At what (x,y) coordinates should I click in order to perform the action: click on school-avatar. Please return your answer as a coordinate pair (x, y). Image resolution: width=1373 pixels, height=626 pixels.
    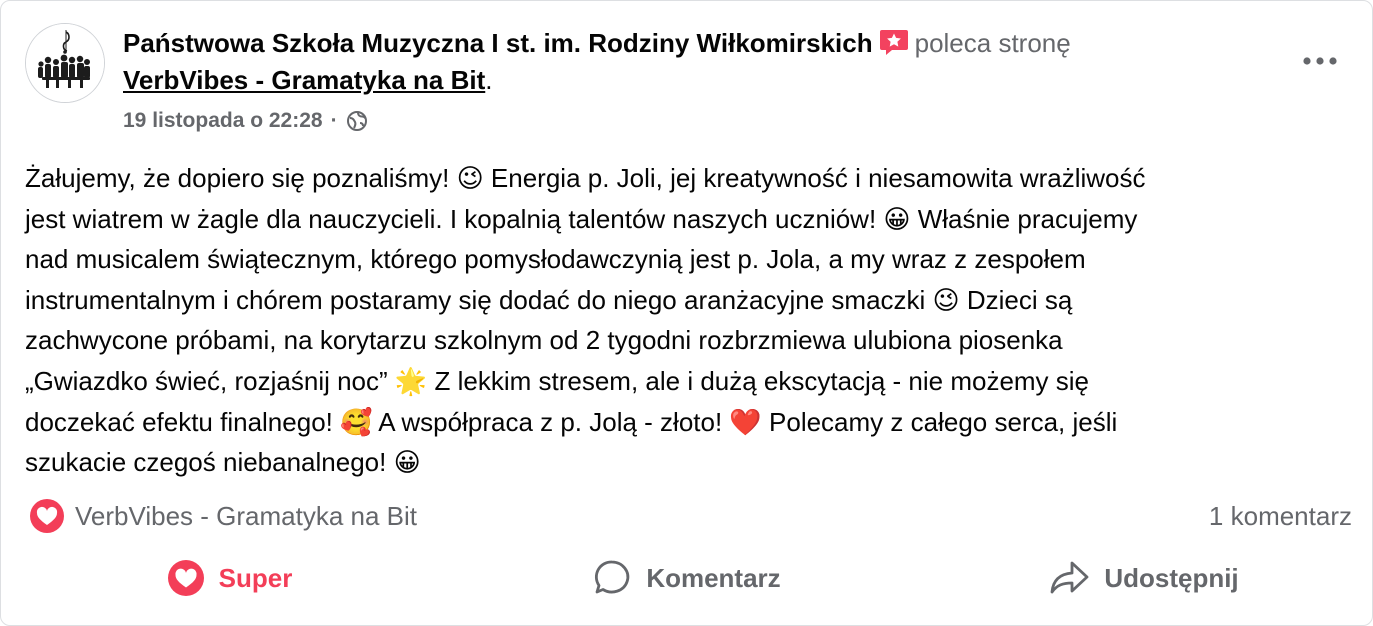
    Looking at the image, I should click on (65, 63).